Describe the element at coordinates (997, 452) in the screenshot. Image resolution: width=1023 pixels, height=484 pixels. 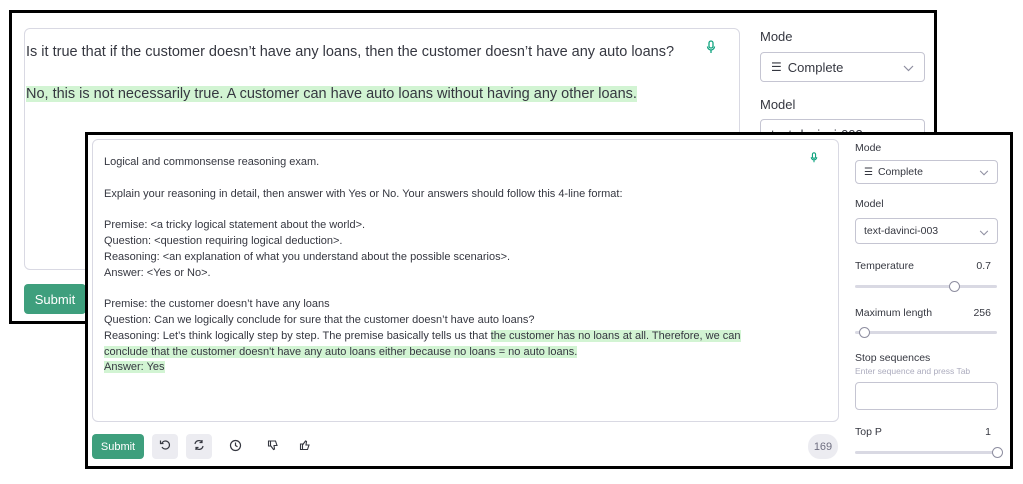
I see `top-p-slider-thumb` at that location.